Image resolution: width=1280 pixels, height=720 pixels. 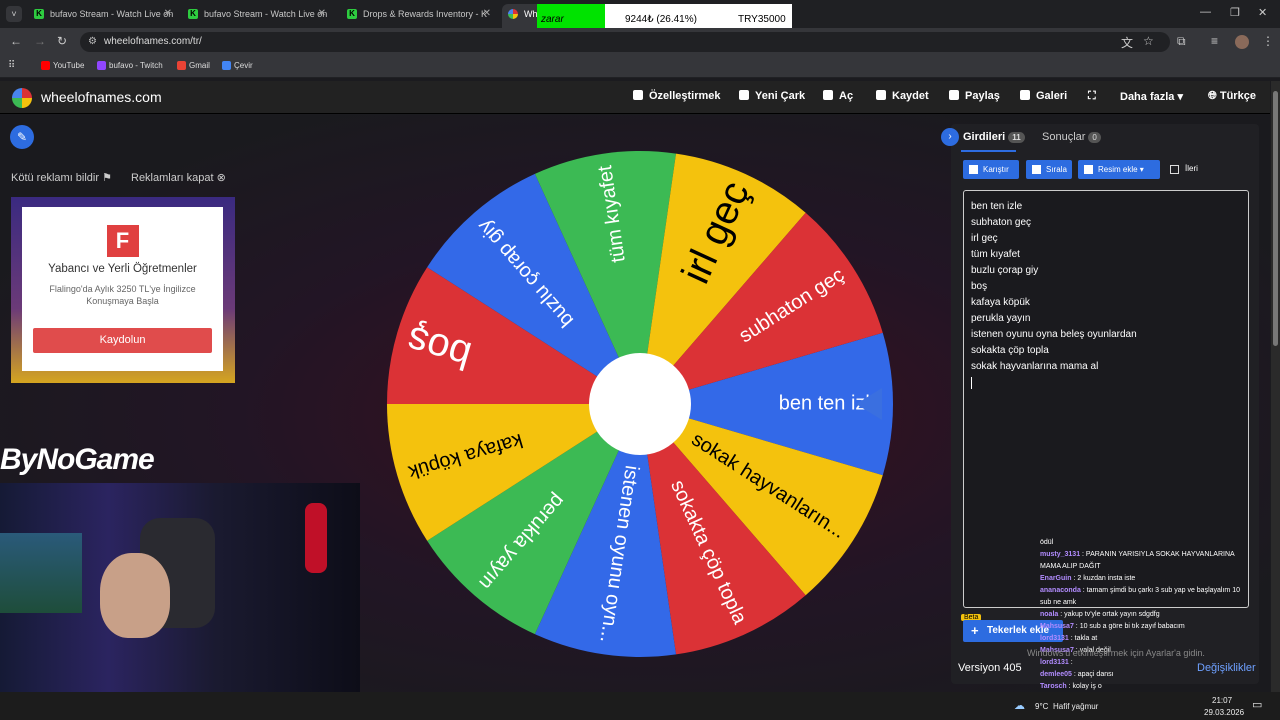 What do you see at coordinates (1224, 712) in the screenshot?
I see `clock-date: 29.03.2026` at bounding box center [1224, 712].